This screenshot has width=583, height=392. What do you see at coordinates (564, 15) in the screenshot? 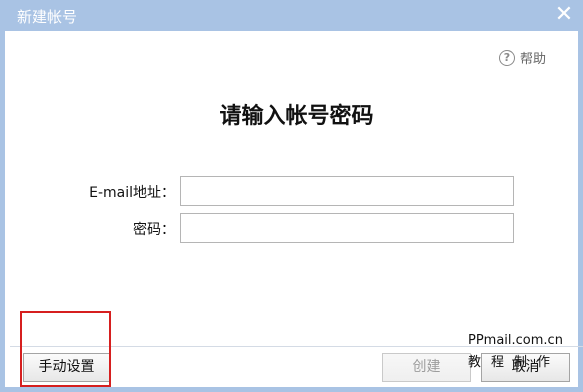
I see `close-icon: ✕` at bounding box center [564, 15].